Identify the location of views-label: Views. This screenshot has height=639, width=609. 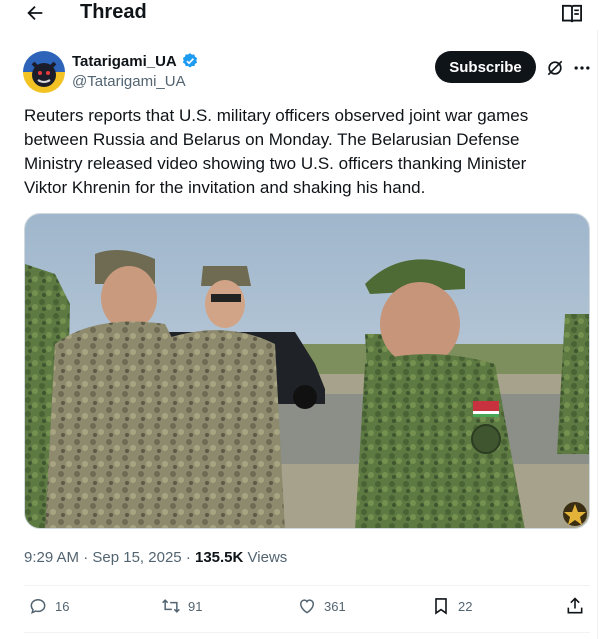
(267, 557).